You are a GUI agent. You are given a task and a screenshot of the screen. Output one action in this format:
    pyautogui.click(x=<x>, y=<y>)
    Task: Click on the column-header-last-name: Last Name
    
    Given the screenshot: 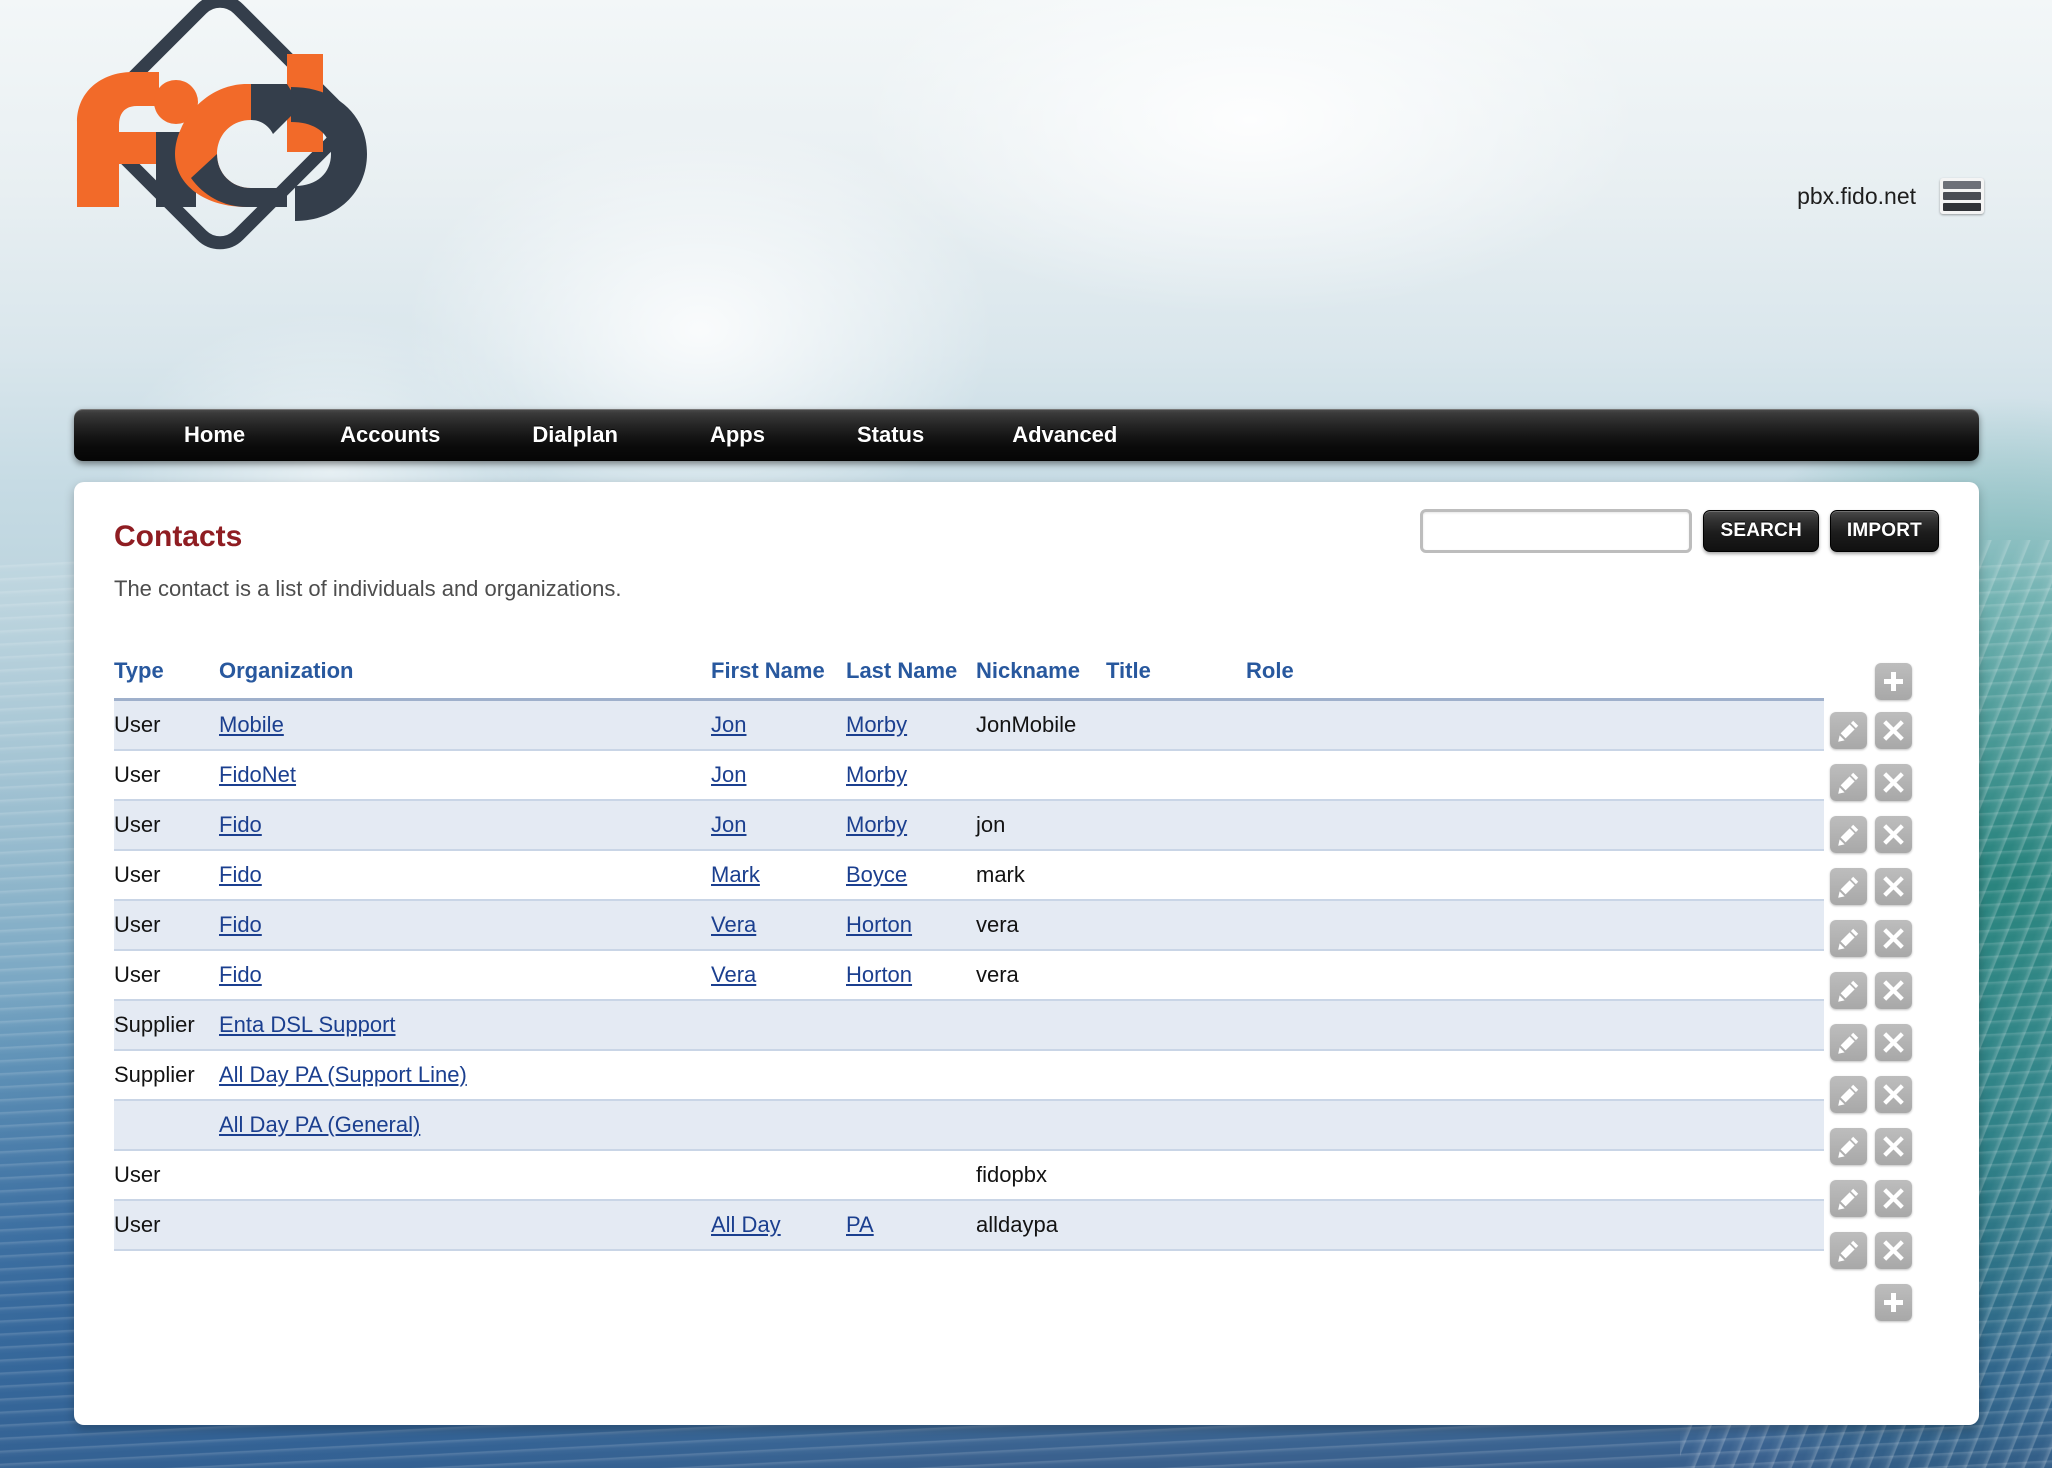 What is the action you would take?
    pyautogui.click(x=911, y=679)
    